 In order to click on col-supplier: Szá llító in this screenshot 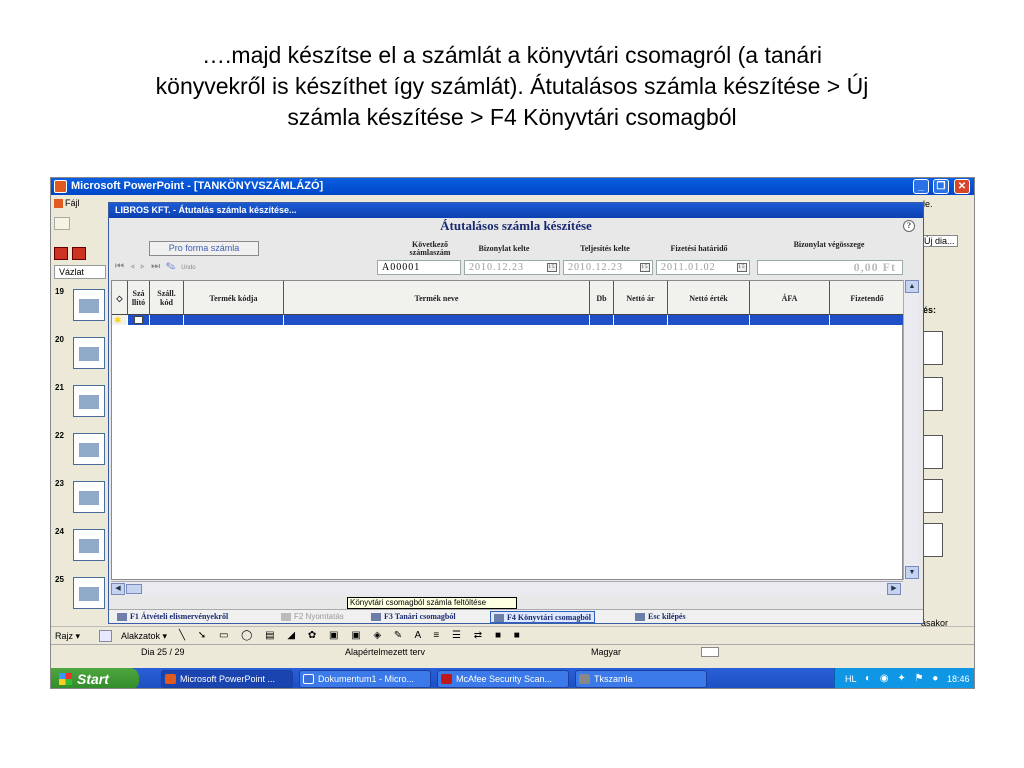, I will do `click(139, 298)`.